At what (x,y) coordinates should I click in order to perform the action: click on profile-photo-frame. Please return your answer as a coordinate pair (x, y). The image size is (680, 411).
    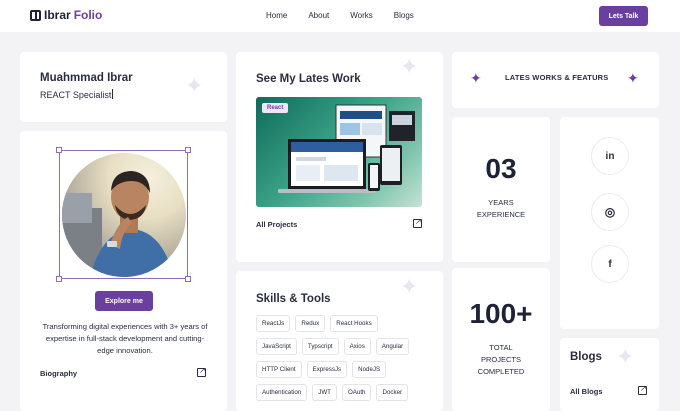
    Looking at the image, I should click on (123, 214).